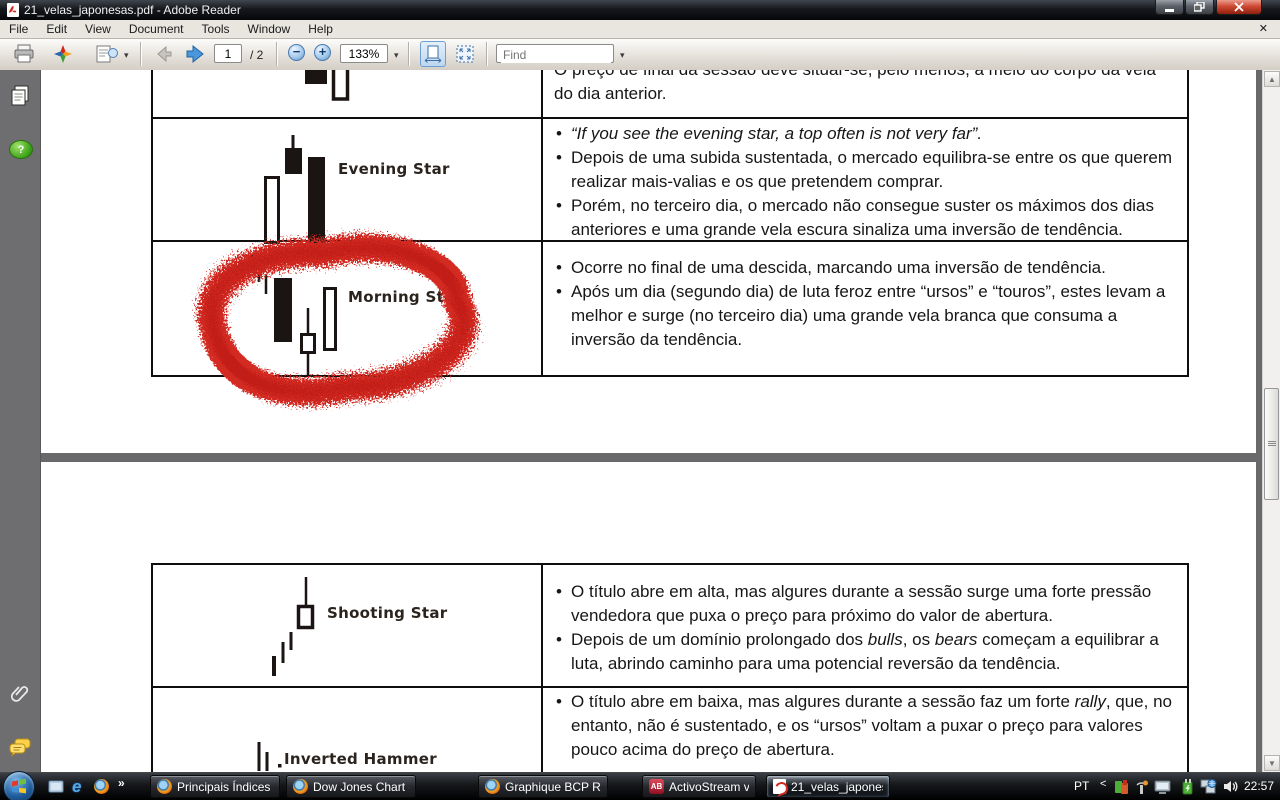 This screenshot has width=1280, height=800. What do you see at coordinates (1188, 786) in the screenshot?
I see `tray-power-icon` at bounding box center [1188, 786].